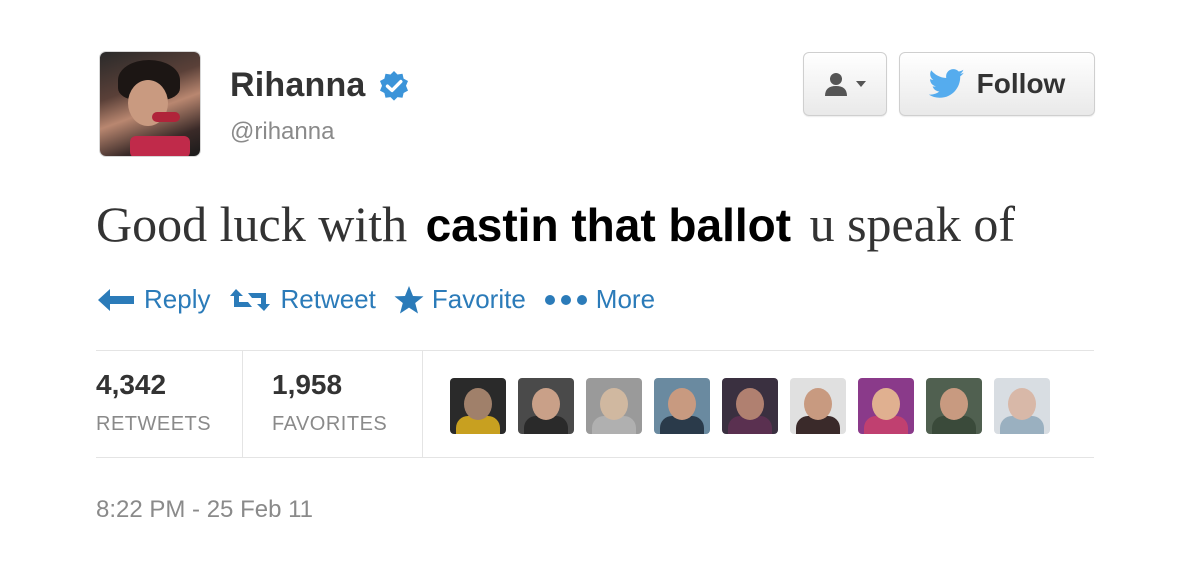 This screenshot has width=1200, height=584. What do you see at coordinates (478, 299) in the screenshot?
I see `favorite-label: Favorite` at bounding box center [478, 299].